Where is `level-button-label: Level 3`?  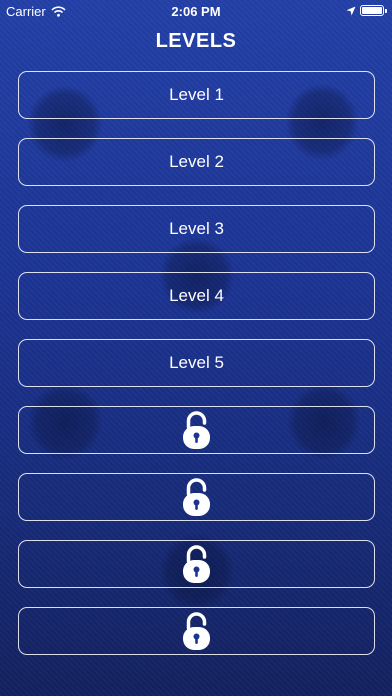
level-button-label: Level 3 is located at coordinates (196, 228).